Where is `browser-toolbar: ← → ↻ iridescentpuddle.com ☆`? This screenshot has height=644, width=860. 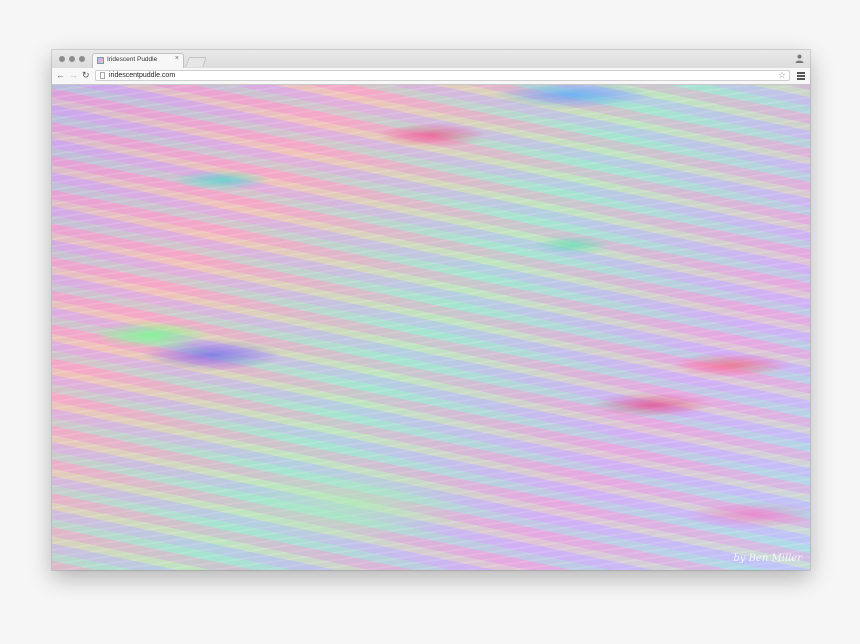
browser-toolbar: ← → ↻ iridescentpuddle.com ☆ is located at coordinates (431, 76).